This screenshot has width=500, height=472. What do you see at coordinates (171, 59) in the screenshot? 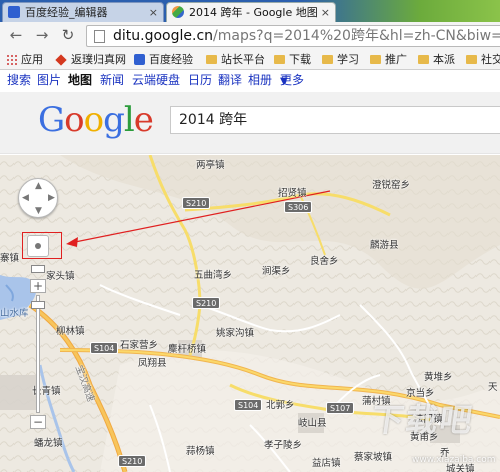
I see `bookmark-label: 百度经验` at bounding box center [171, 59].